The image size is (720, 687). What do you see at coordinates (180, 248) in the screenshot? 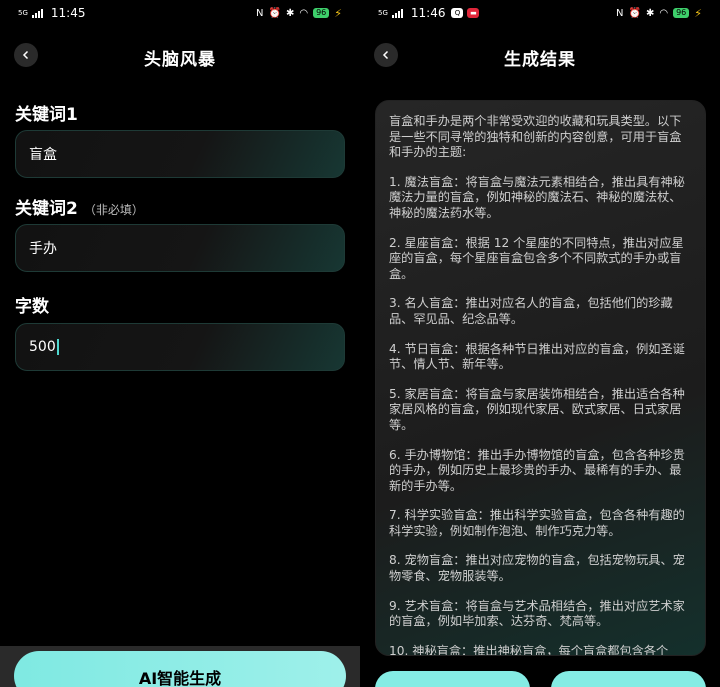
I see `keyword2-input: 手办` at bounding box center [180, 248].